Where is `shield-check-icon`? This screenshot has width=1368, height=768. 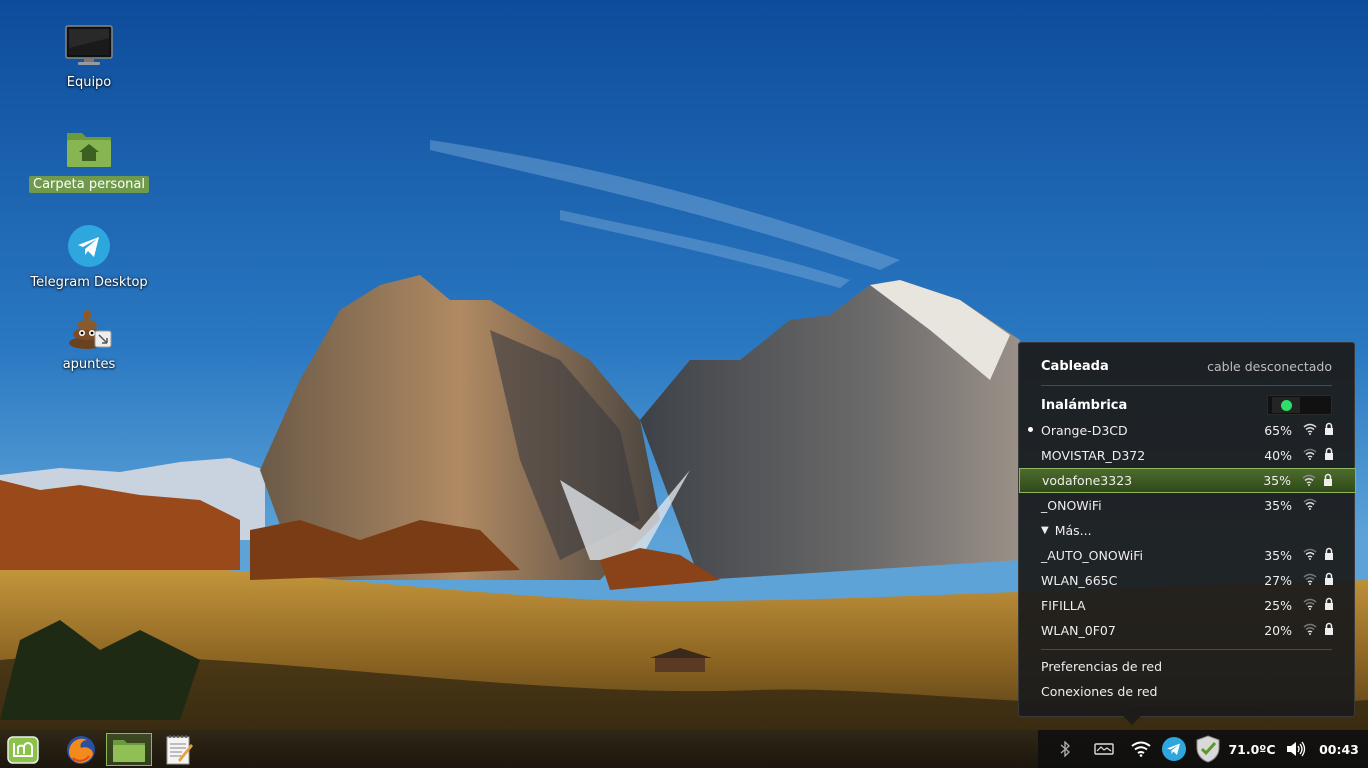
shield-check-icon is located at coordinates (1208, 749).